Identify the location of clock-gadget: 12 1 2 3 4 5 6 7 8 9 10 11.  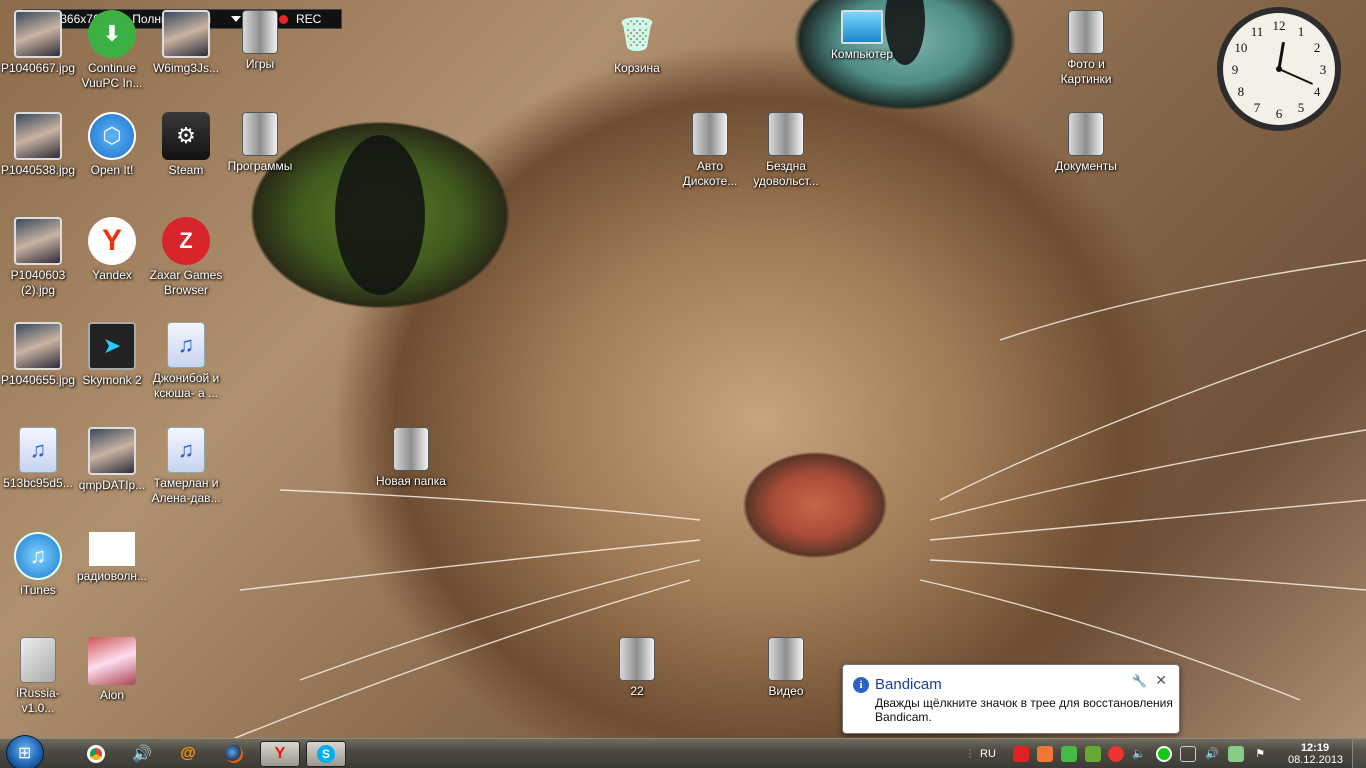
(1279, 69).